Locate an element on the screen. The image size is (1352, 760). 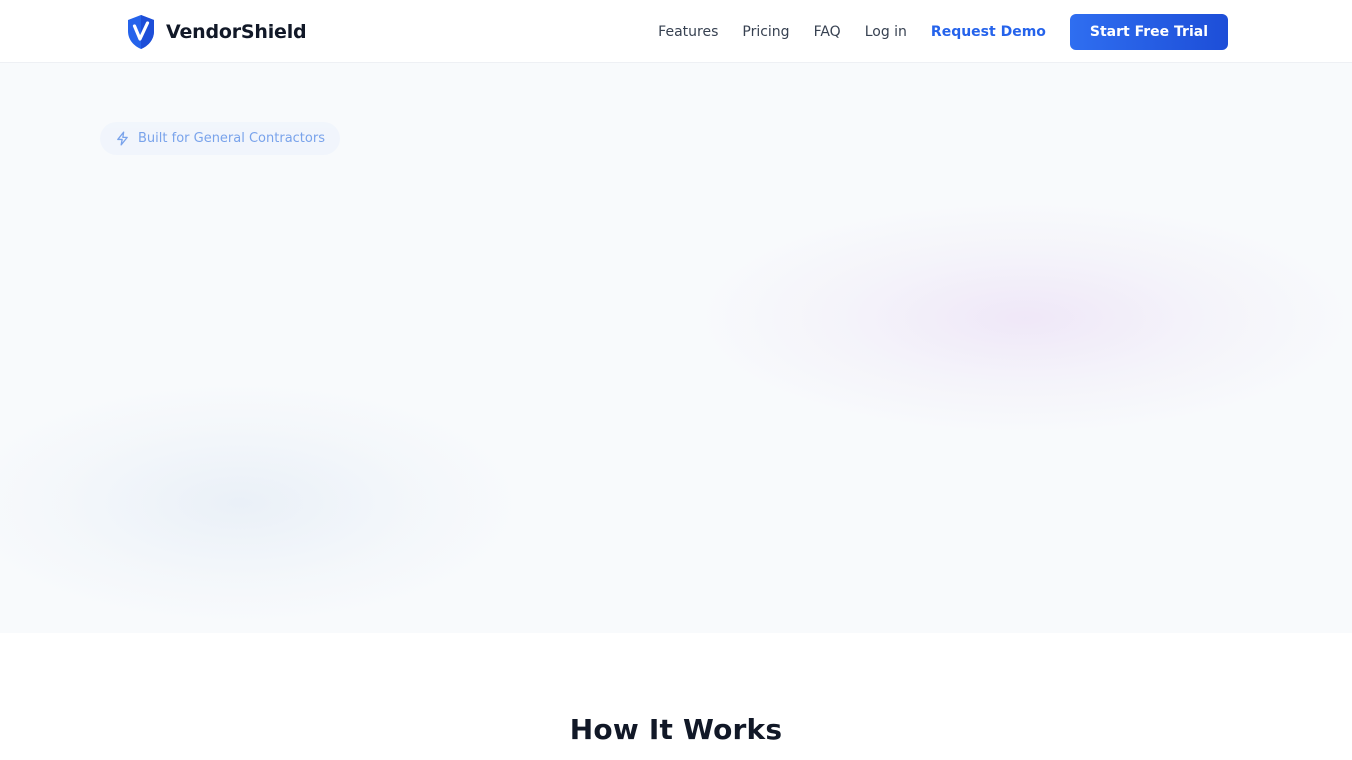
nav-link-pricing: Pricing is located at coordinates (765, 32).